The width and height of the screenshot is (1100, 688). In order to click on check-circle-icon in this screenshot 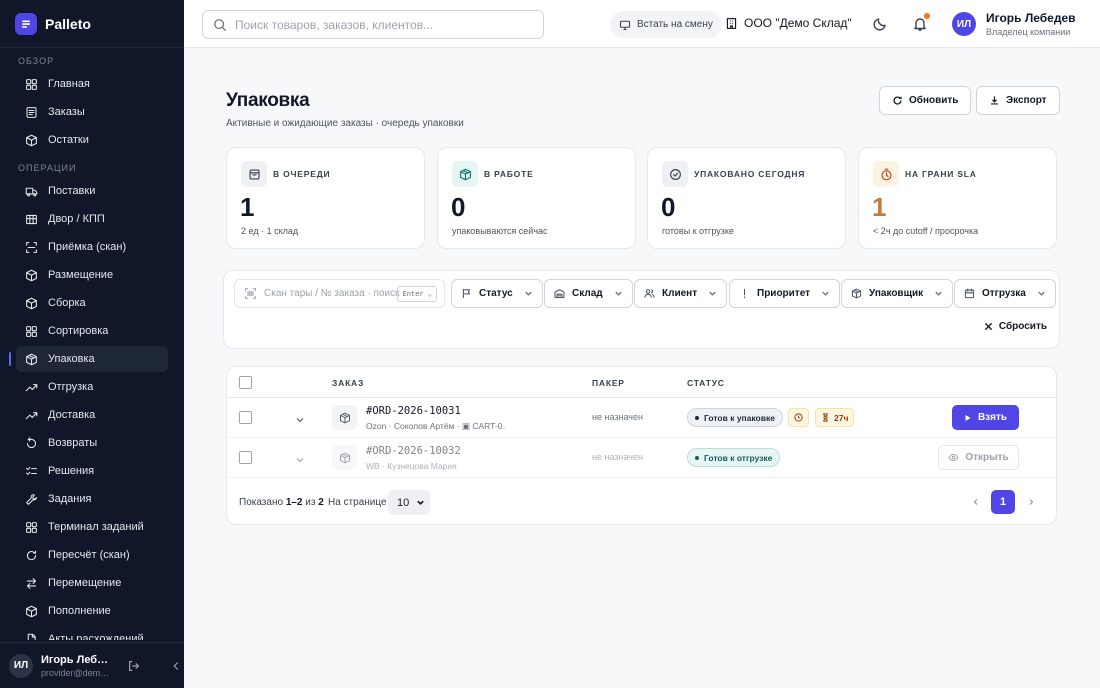, I will do `click(675, 174)`.